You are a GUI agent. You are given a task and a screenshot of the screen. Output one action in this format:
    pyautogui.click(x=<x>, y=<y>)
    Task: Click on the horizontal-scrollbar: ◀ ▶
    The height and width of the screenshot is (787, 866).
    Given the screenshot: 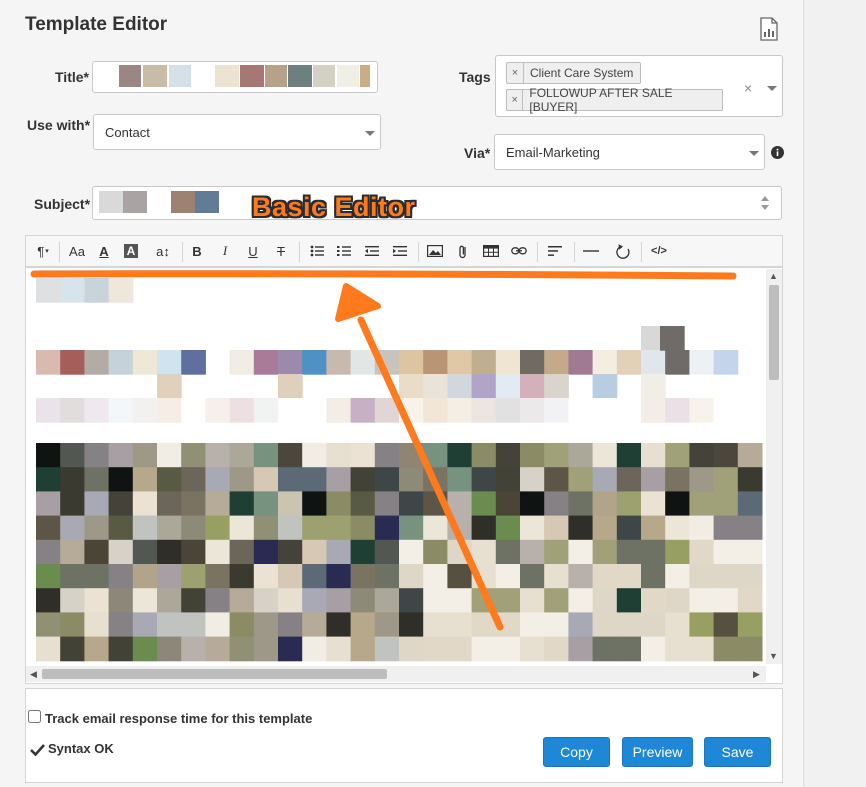 What is the action you would take?
    pyautogui.click(x=396, y=674)
    